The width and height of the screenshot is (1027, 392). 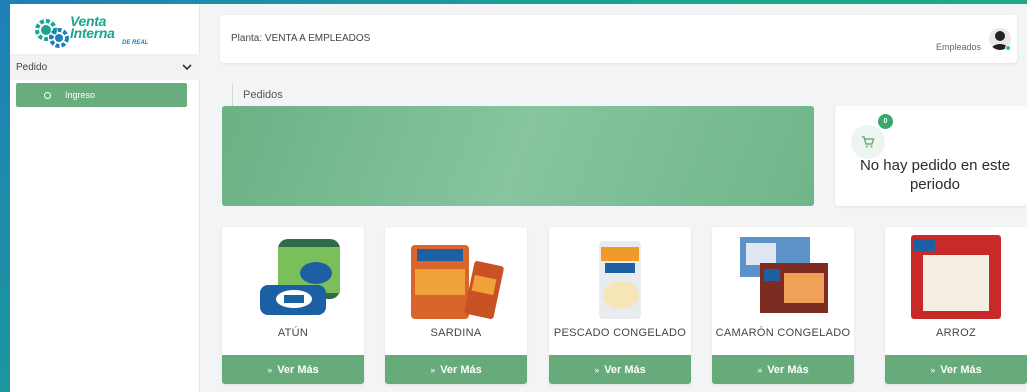 I want to click on product-card-atun: ATÚN » Ver Más, so click(x=293, y=305).